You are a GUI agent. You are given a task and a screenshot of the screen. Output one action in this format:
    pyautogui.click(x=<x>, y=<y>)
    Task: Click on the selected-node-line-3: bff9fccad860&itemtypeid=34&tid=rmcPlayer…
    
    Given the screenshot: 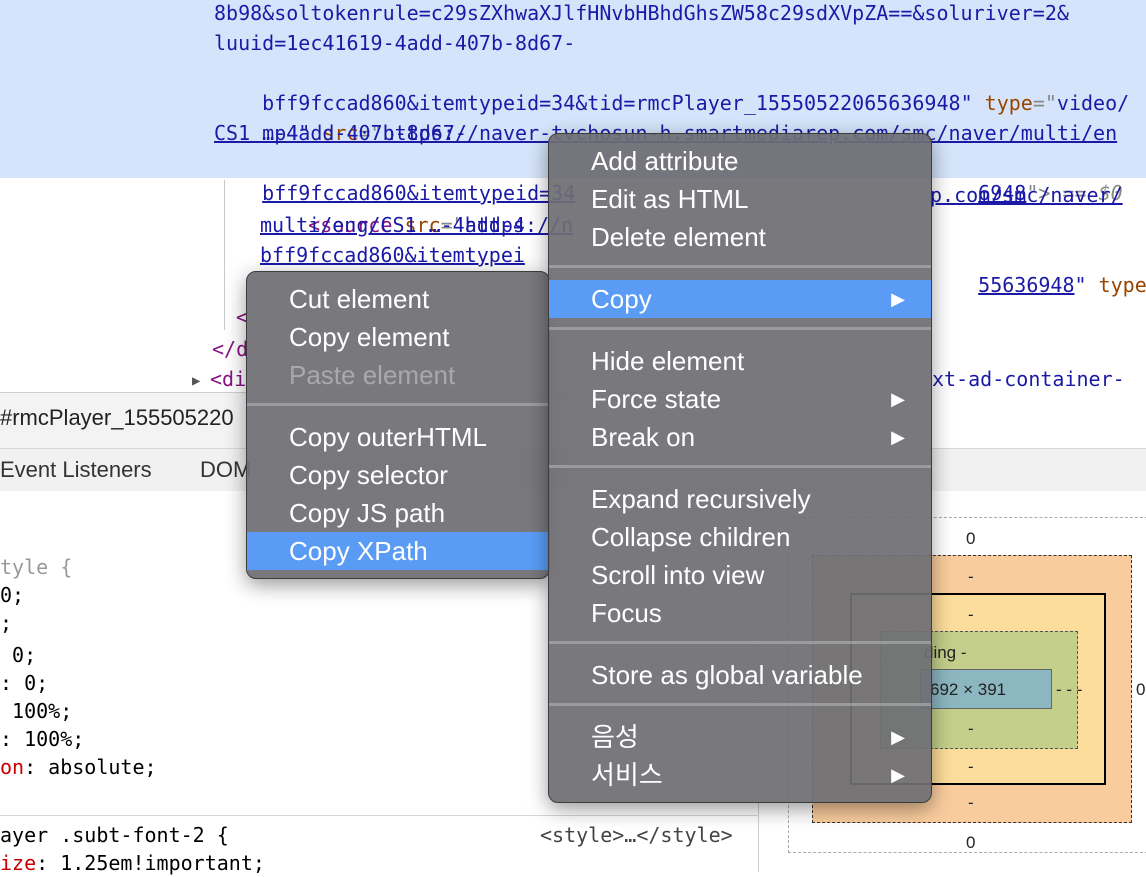 What is the action you would take?
    pyautogui.click(x=671, y=86)
    